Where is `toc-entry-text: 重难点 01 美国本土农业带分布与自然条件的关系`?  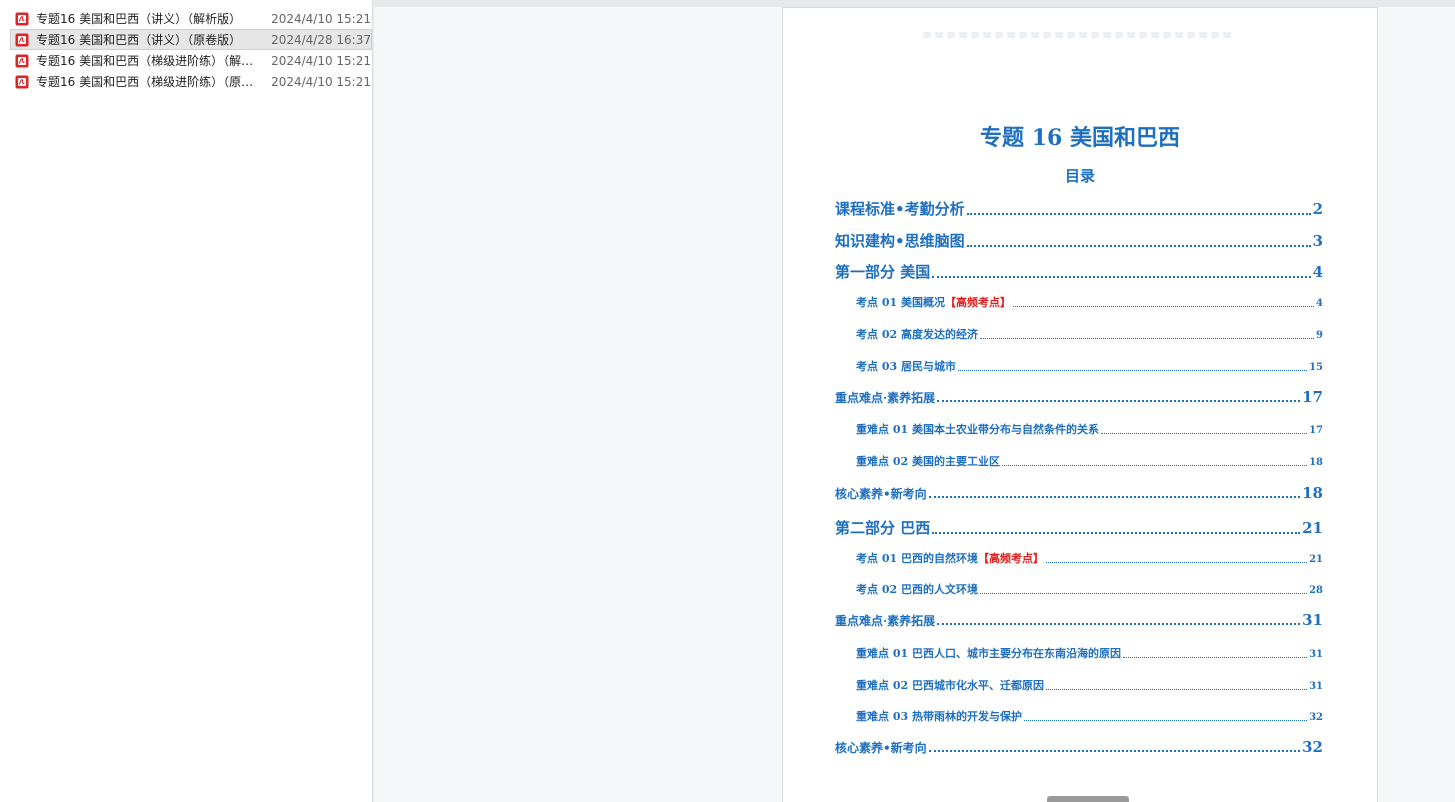 toc-entry-text: 重难点 01 美国本土农业带分布与自然条件的关系 is located at coordinates (977, 429).